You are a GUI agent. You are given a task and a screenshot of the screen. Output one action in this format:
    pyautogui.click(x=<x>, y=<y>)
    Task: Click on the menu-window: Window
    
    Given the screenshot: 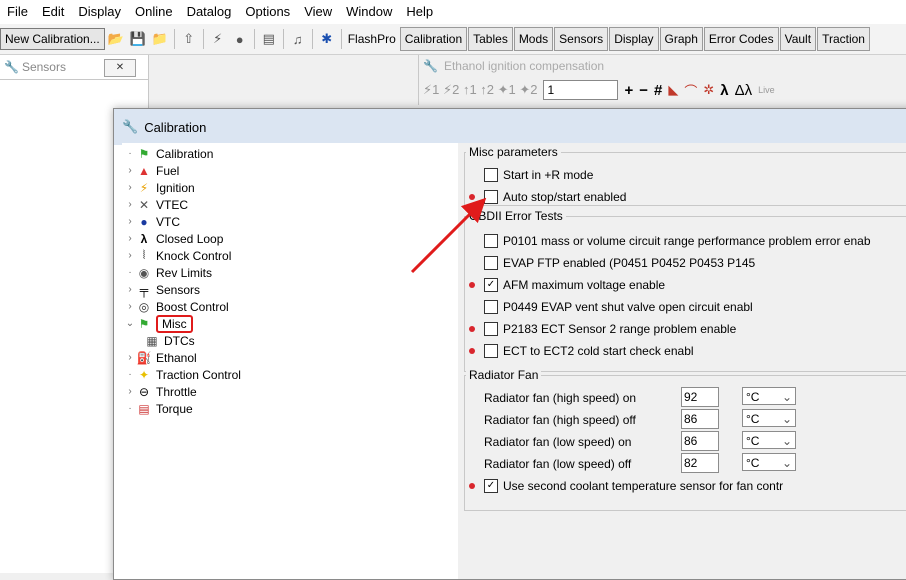 What is the action you would take?
    pyautogui.click(x=369, y=12)
    